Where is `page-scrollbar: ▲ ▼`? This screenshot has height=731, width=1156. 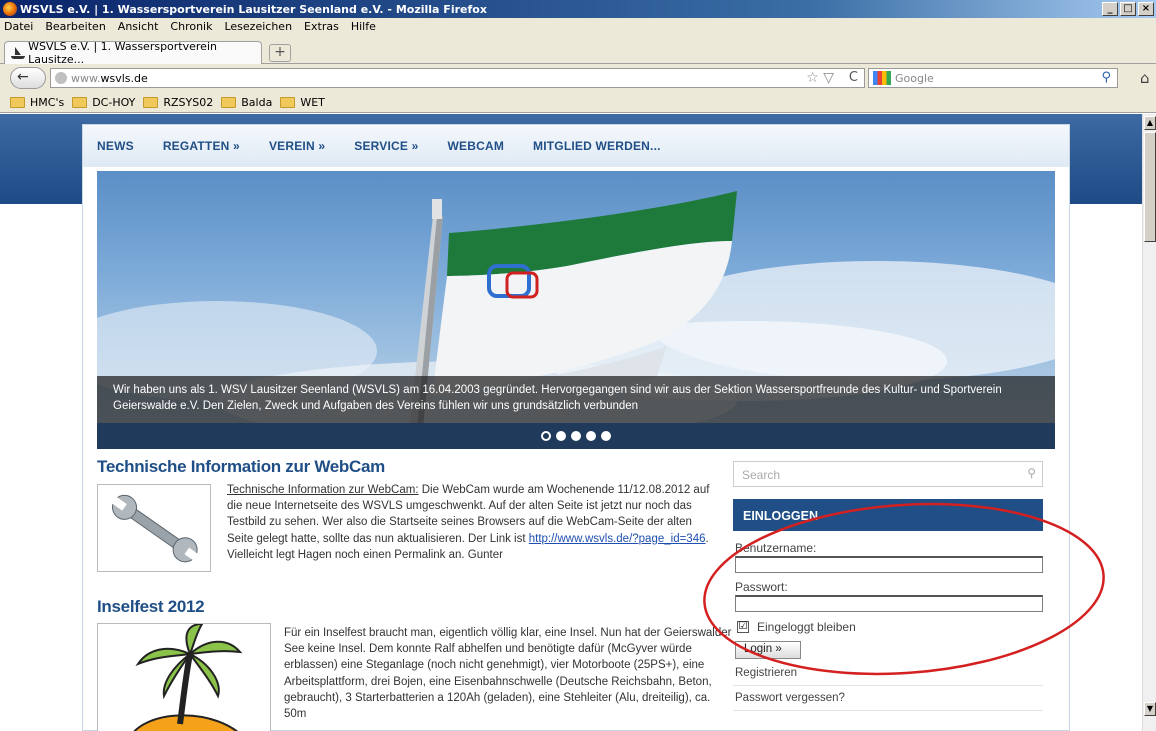
page-scrollbar: ▲ ▼ is located at coordinates (1149, 422).